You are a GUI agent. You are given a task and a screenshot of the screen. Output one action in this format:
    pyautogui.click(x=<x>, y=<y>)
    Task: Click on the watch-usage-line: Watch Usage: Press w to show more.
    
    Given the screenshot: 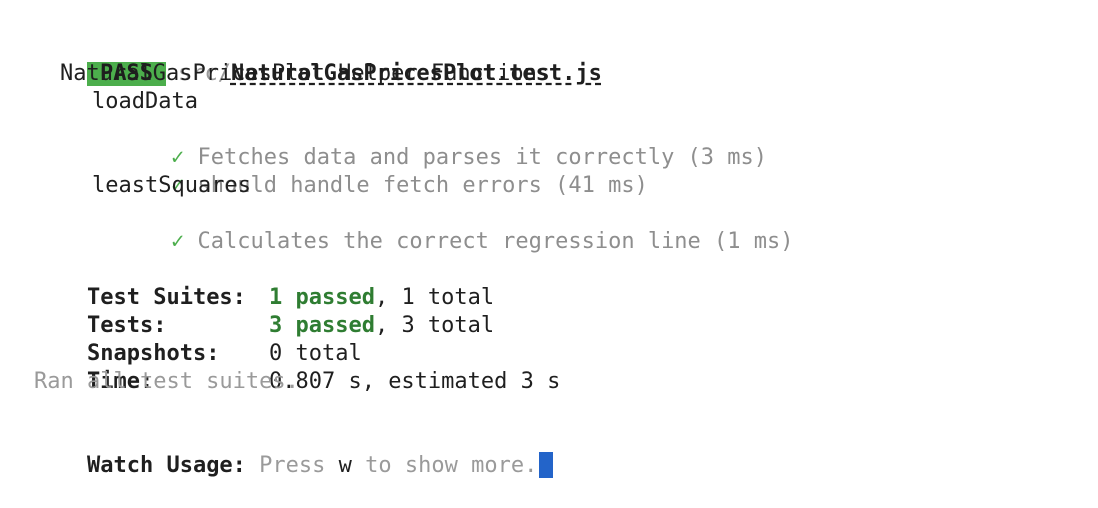 What is the action you would take?
    pyautogui.click(x=566, y=451)
    